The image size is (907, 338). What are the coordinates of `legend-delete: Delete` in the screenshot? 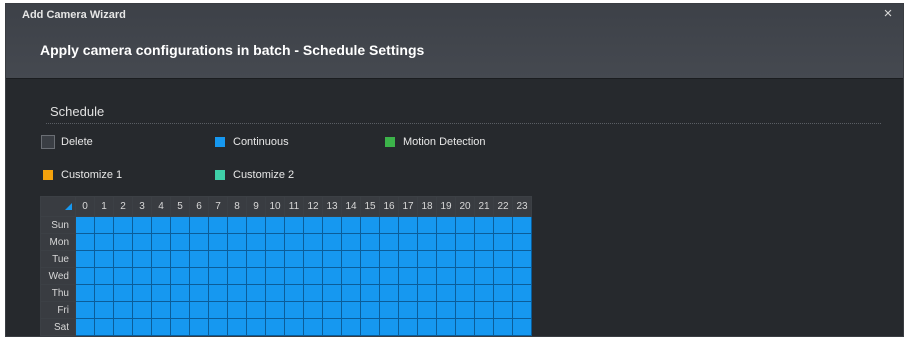 It's located at (67, 142).